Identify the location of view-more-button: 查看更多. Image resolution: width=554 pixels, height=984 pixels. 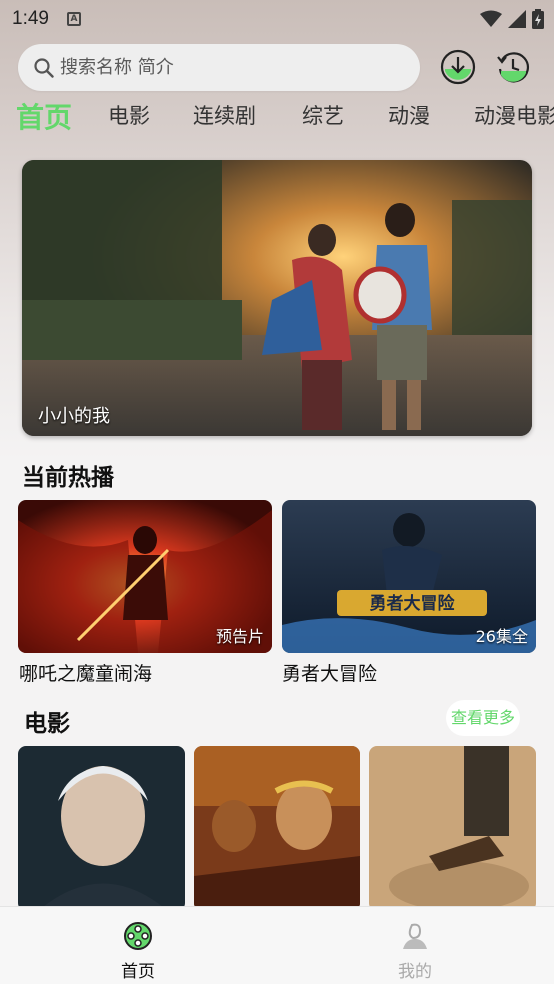
(483, 718).